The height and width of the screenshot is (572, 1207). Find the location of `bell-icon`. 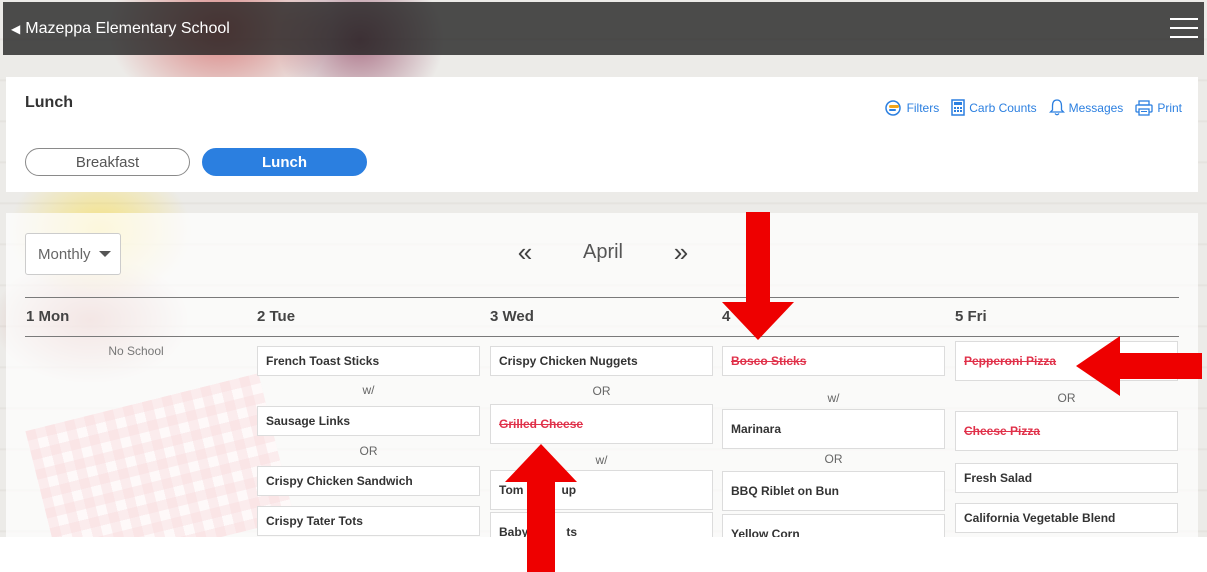

bell-icon is located at coordinates (1056, 107).